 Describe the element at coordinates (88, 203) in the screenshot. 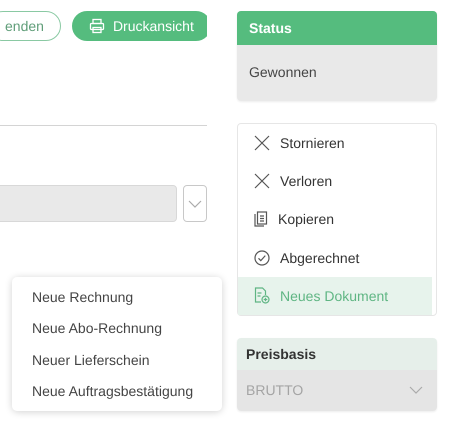

I see `input-field` at that location.